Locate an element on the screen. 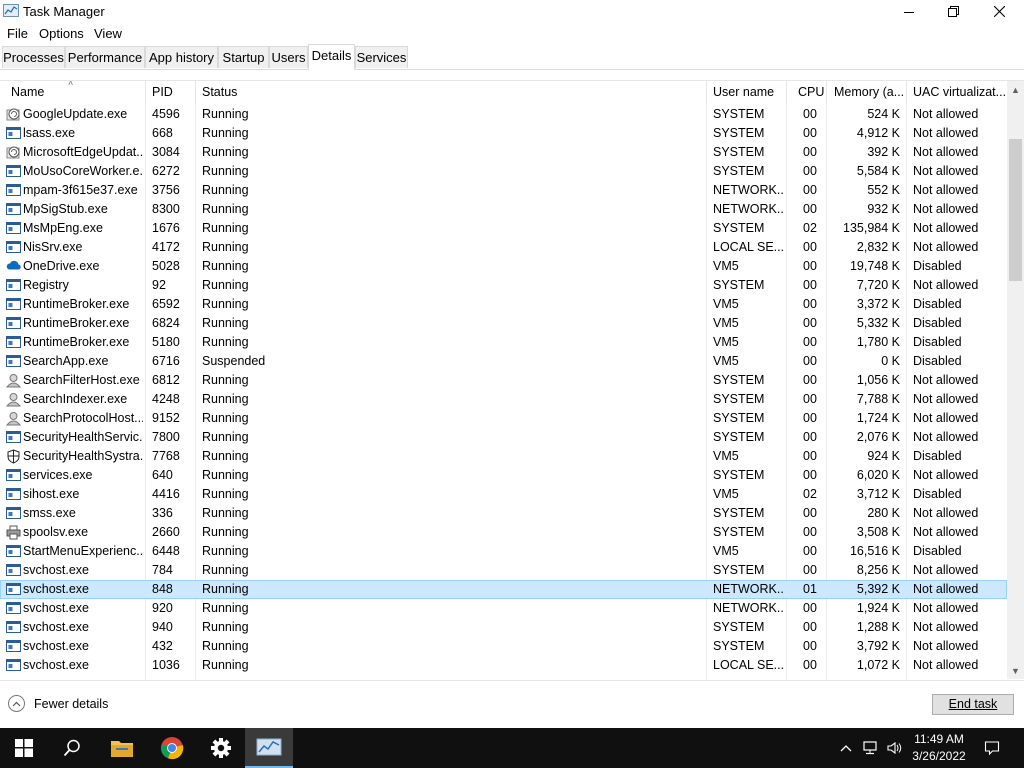 The image size is (1024, 768). cell-name: Registry is located at coordinates (46, 285).